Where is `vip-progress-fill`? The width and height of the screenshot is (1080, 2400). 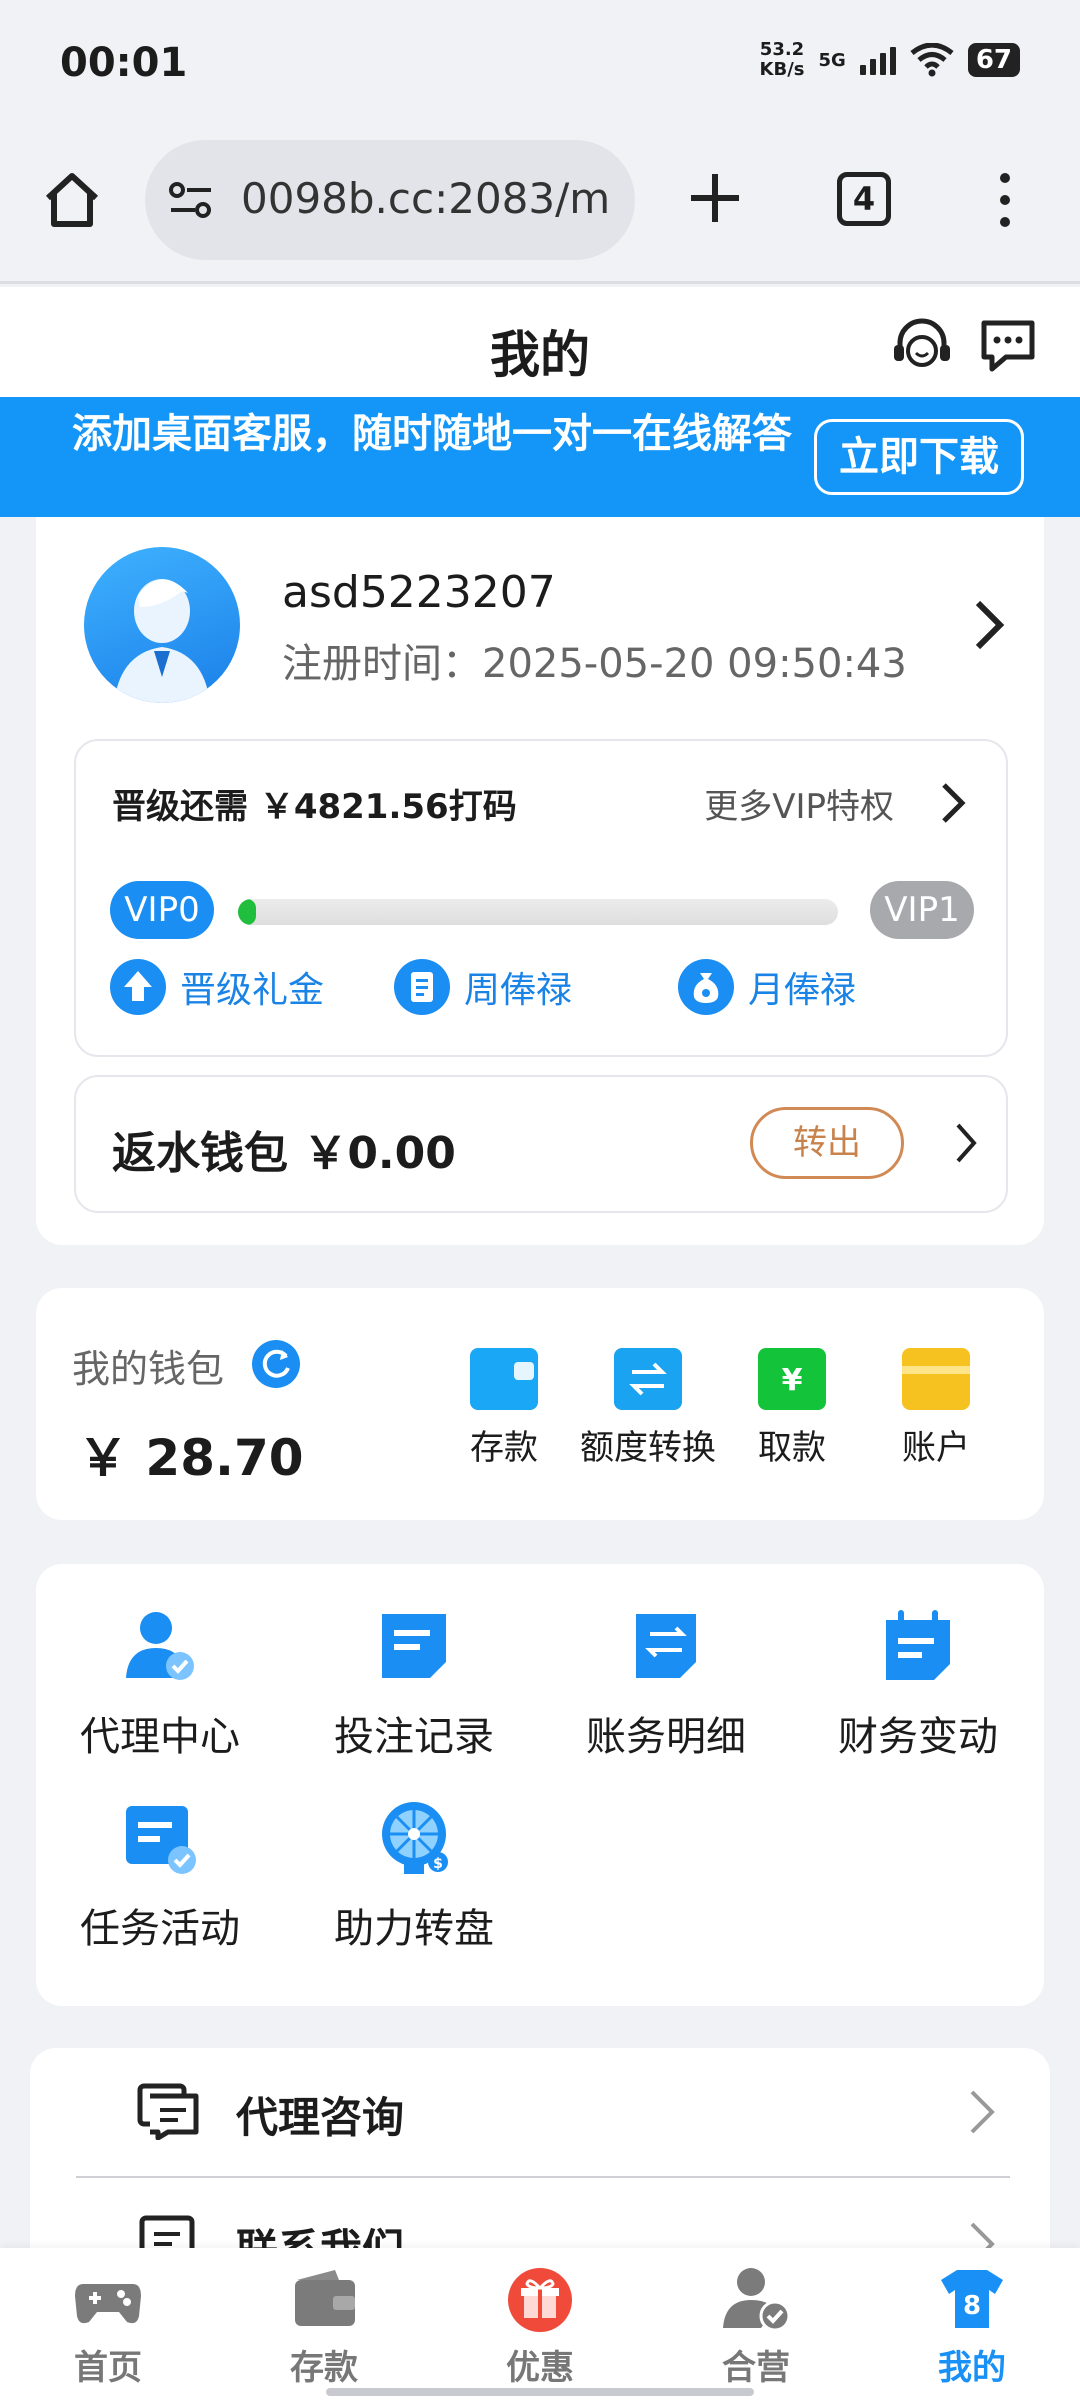 vip-progress-fill is located at coordinates (247, 912).